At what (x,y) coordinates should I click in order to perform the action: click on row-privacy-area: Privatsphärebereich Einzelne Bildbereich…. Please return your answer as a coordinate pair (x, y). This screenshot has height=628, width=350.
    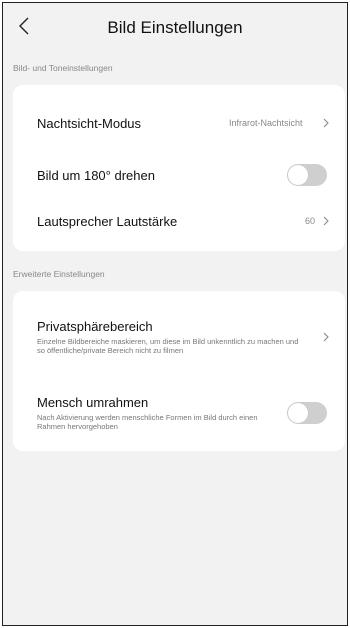
    Looking at the image, I should click on (179, 337).